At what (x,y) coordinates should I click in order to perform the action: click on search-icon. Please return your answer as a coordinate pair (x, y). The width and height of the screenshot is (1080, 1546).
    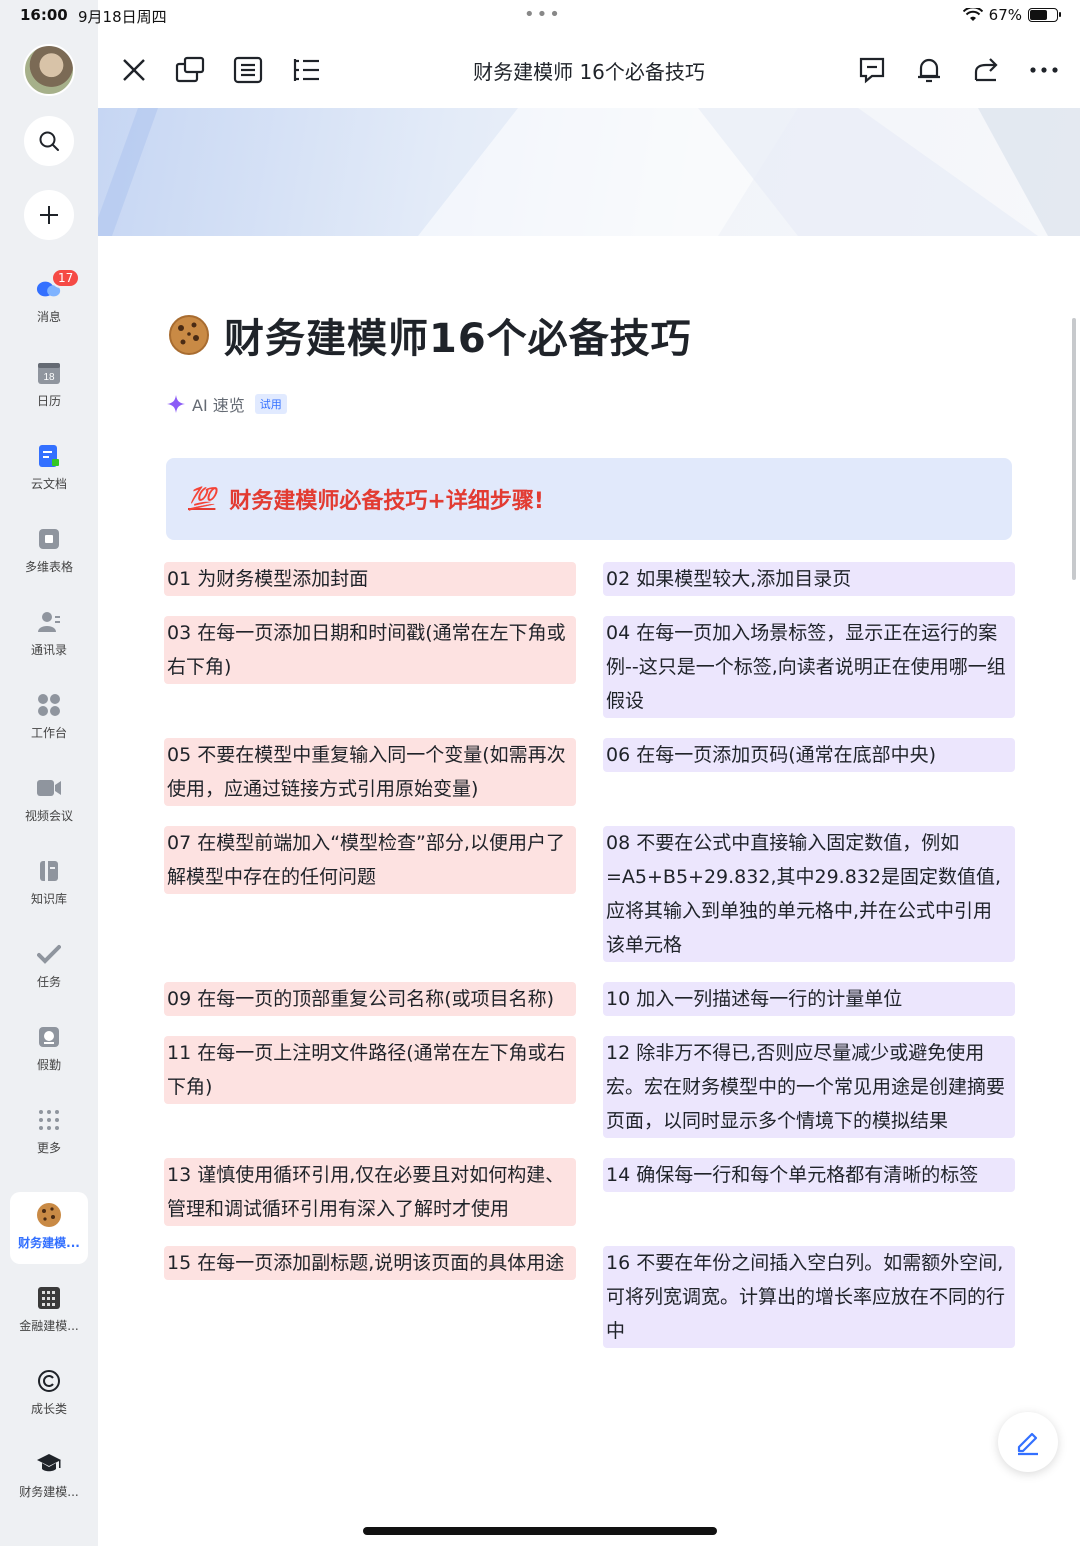
    Looking at the image, I should click on (49, 141).